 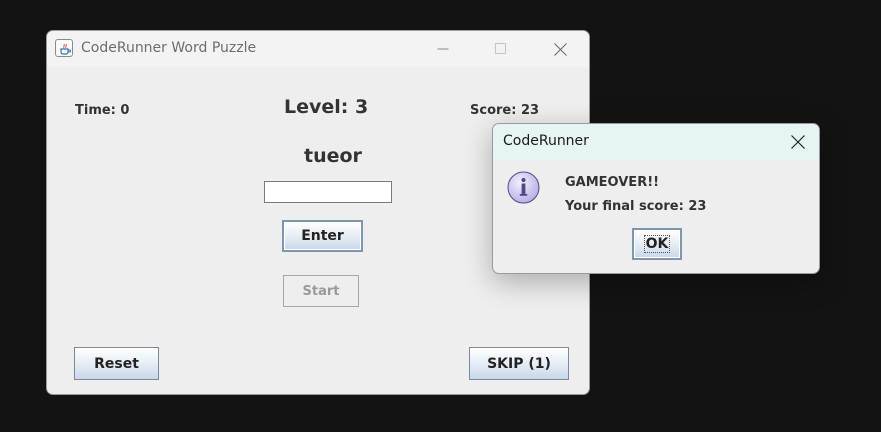 What do you see at coordinates (102, 110) in the screenshot?
I see `time-label: Time: 0` at bounding box center [102, 110].